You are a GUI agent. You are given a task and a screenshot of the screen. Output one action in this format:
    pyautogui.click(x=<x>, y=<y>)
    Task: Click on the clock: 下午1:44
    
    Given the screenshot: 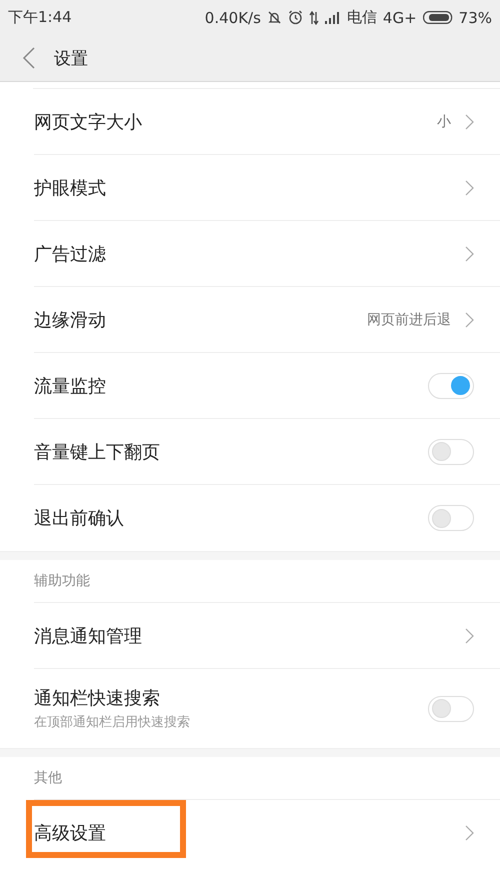 What is the action you would take?
    pyautogui.click(x=40, y=17)
    